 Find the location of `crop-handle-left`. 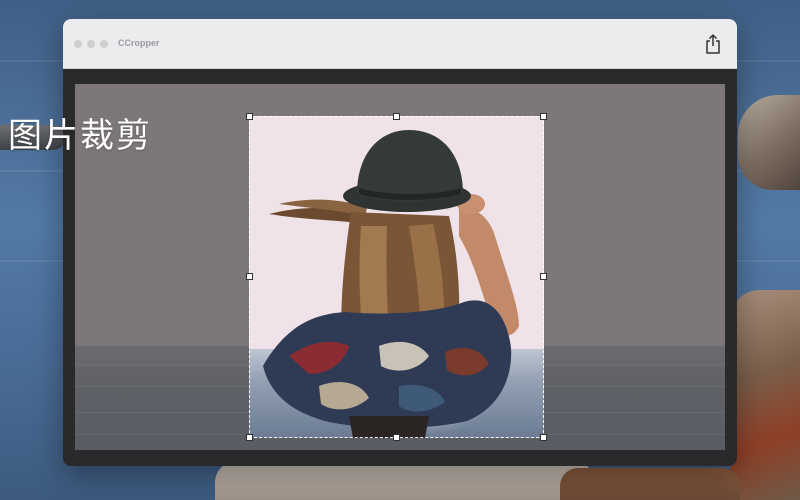

crop-handle-left is located at coordinates (249, 276).